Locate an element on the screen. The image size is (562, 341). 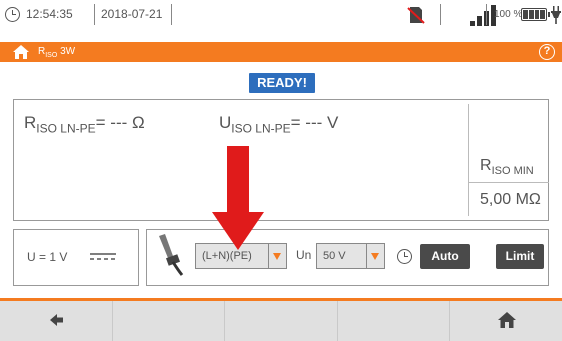
status-time: 12:54:35 is located at coordinates (49, 14).